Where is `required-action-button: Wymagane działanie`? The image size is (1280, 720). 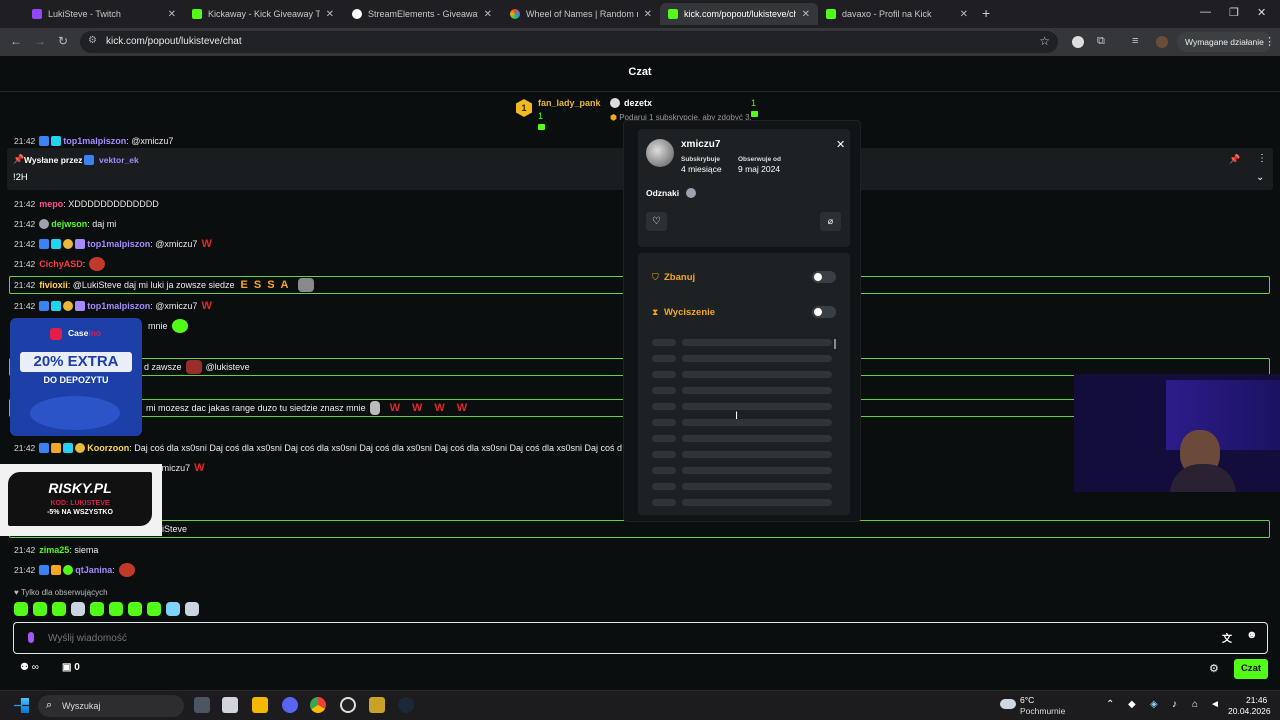 required-action-button: Wymagane działanie is located at coordinates (1224, 42).